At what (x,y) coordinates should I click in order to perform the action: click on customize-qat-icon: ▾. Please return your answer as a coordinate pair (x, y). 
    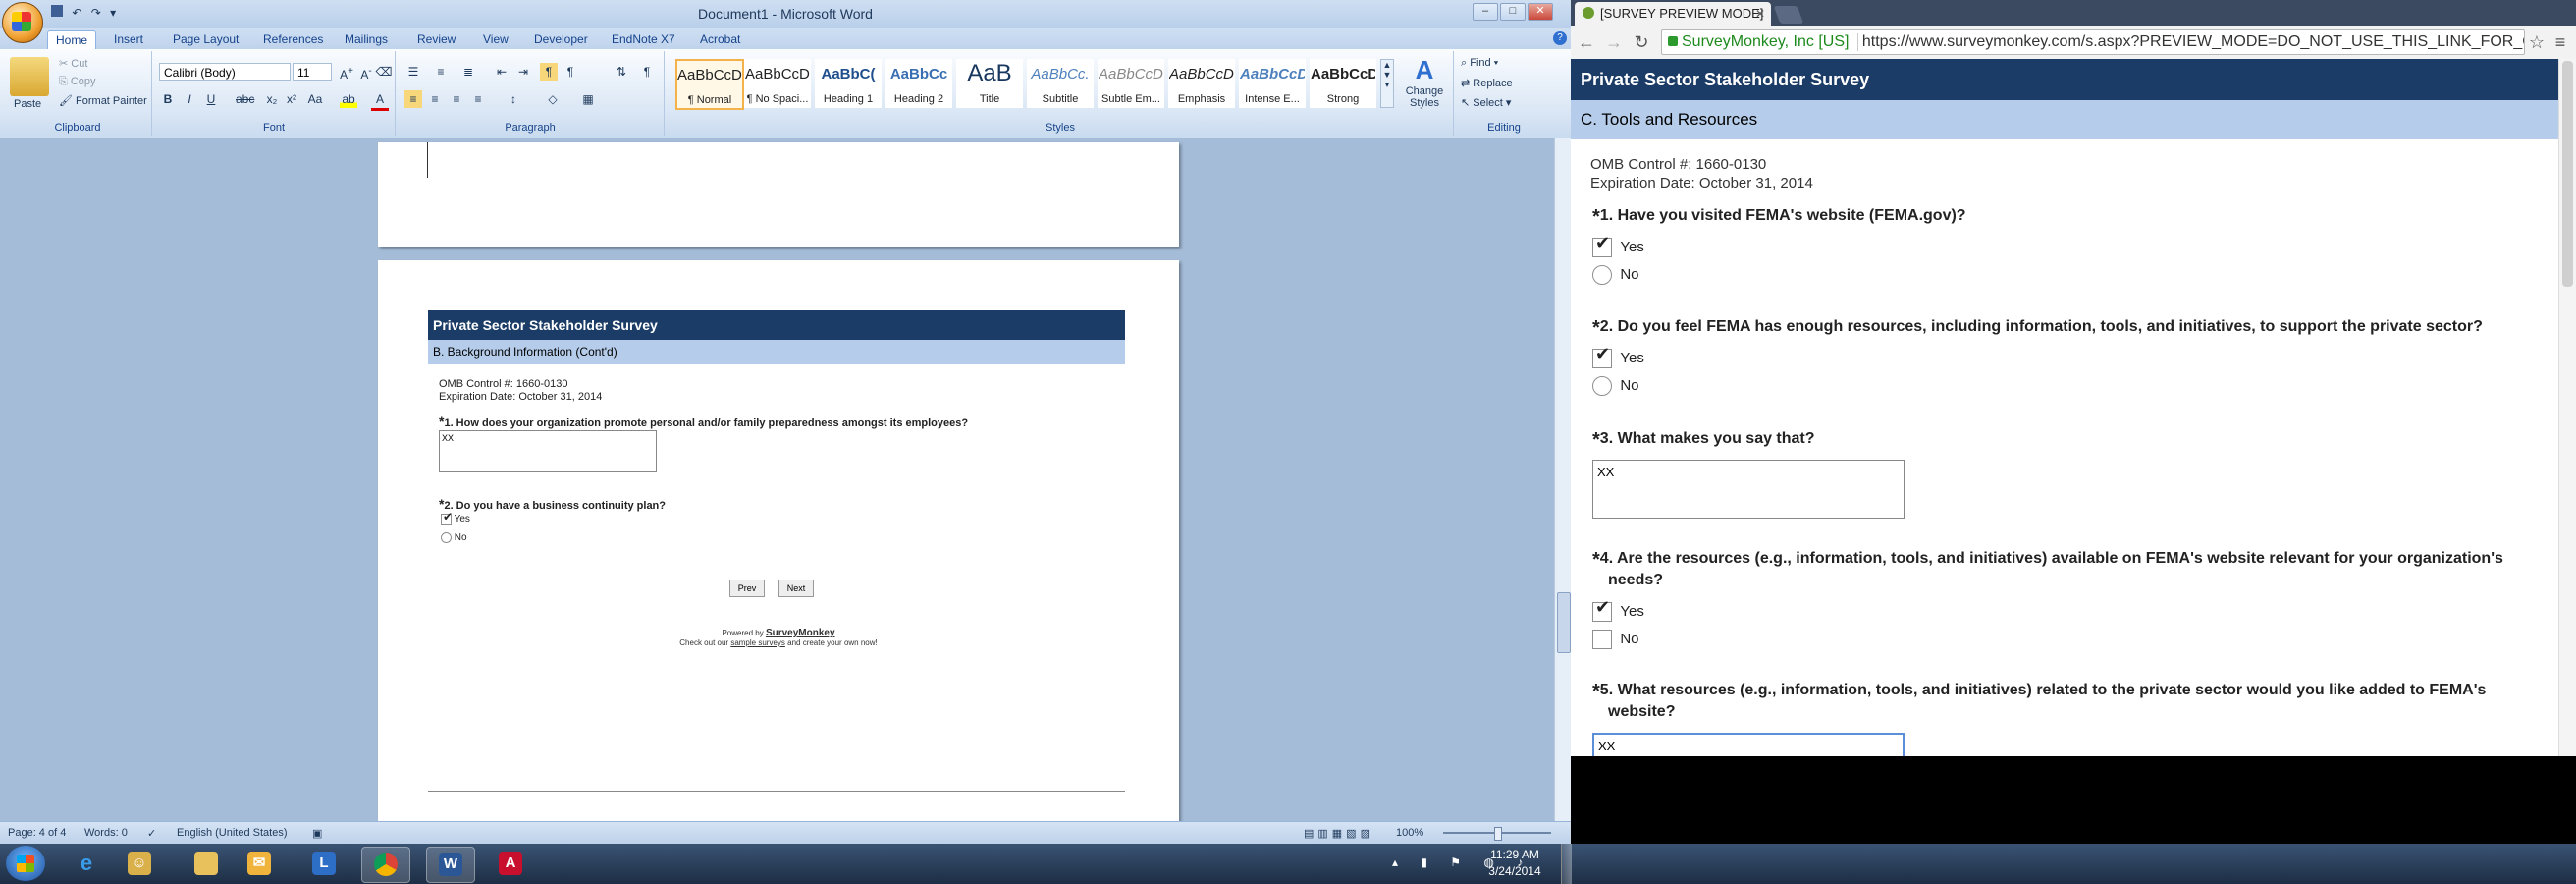
    Looking at the image, I should click on (113, 13).